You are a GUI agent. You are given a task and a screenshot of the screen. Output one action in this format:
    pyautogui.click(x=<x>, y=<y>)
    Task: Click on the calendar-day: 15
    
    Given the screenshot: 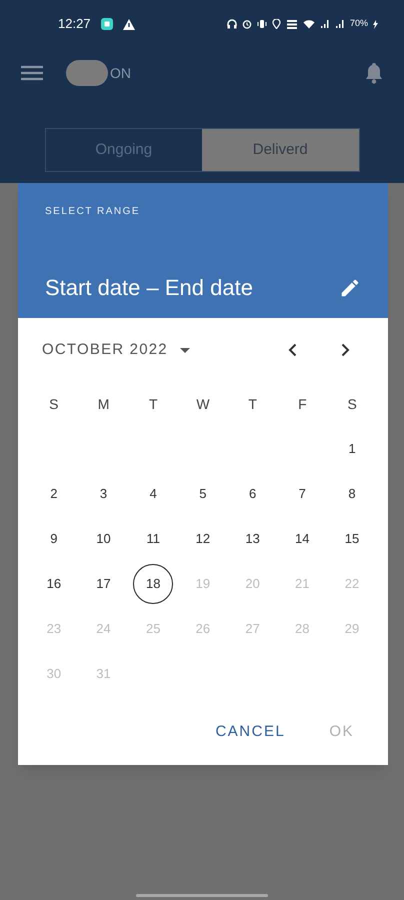 What is the action you would take?
    pyautogui.click(x=352, y=538)
    